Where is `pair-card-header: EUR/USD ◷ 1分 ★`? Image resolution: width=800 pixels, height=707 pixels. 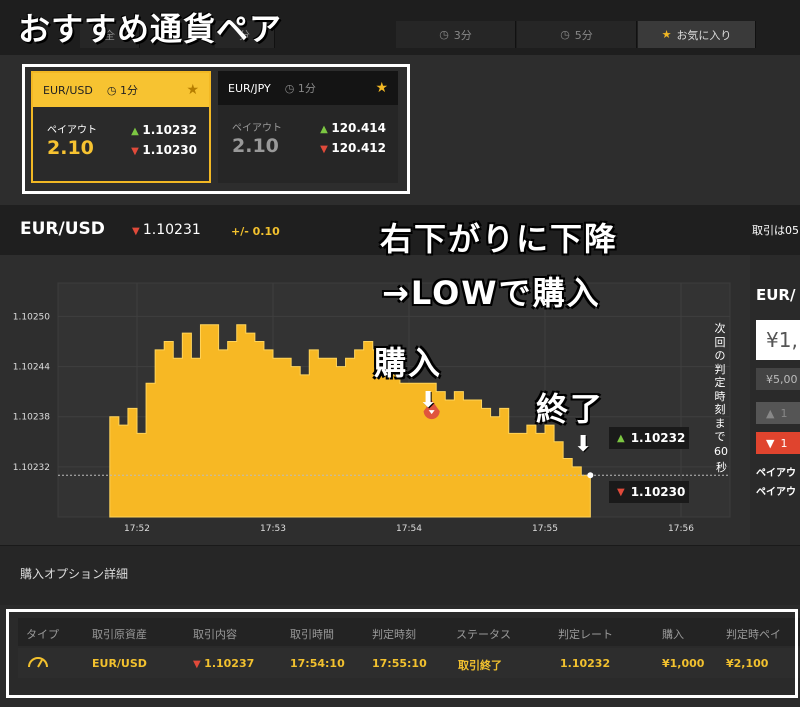
pair-card-header: EUR/USD ◷ 1分 ★ is located at coordinates (121, 90).